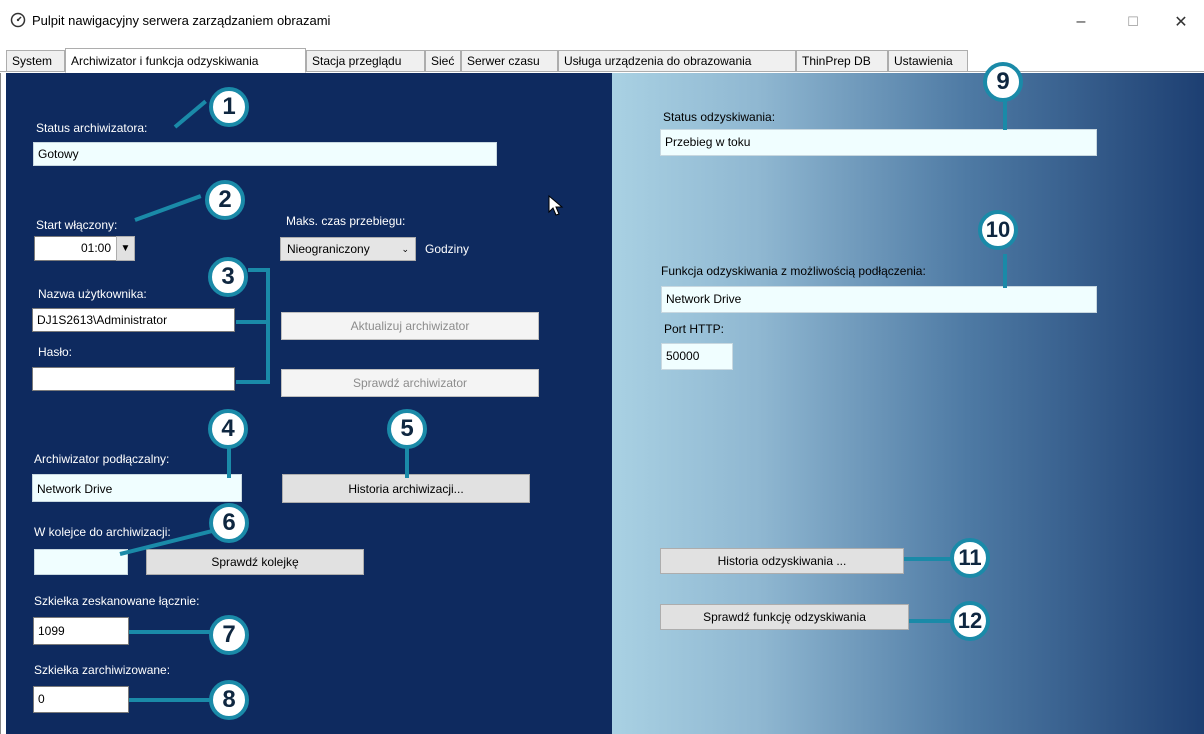  Describe the element at coordinates (228, 277) in the screenshot. I see `callout-3: 3` at that location.